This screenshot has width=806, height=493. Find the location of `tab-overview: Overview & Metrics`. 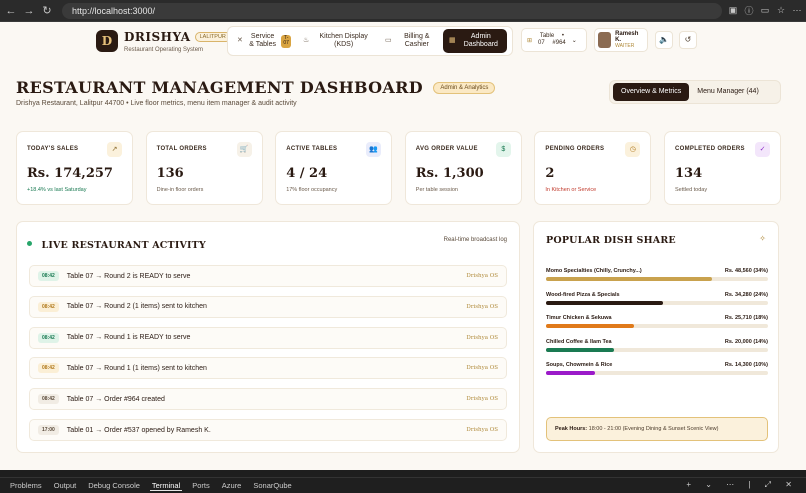

tab-overview: Overview & Metrics is located at coordinates (651, 92).